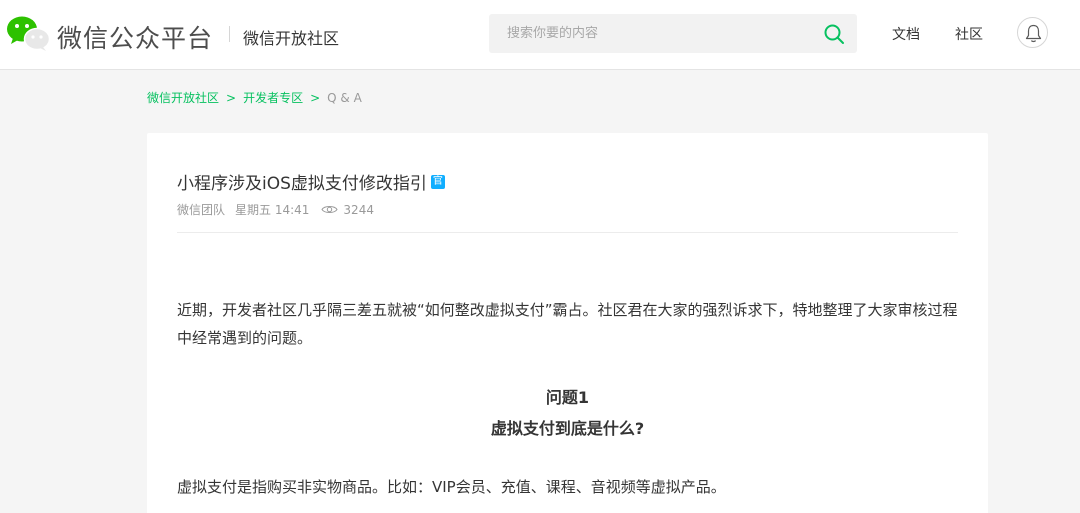 The width and height of the screenshot is (1080, 513). I want to click on breadcrumb: 微信开放社区 > 开发者专区 > Q & A, so click(254, 97).